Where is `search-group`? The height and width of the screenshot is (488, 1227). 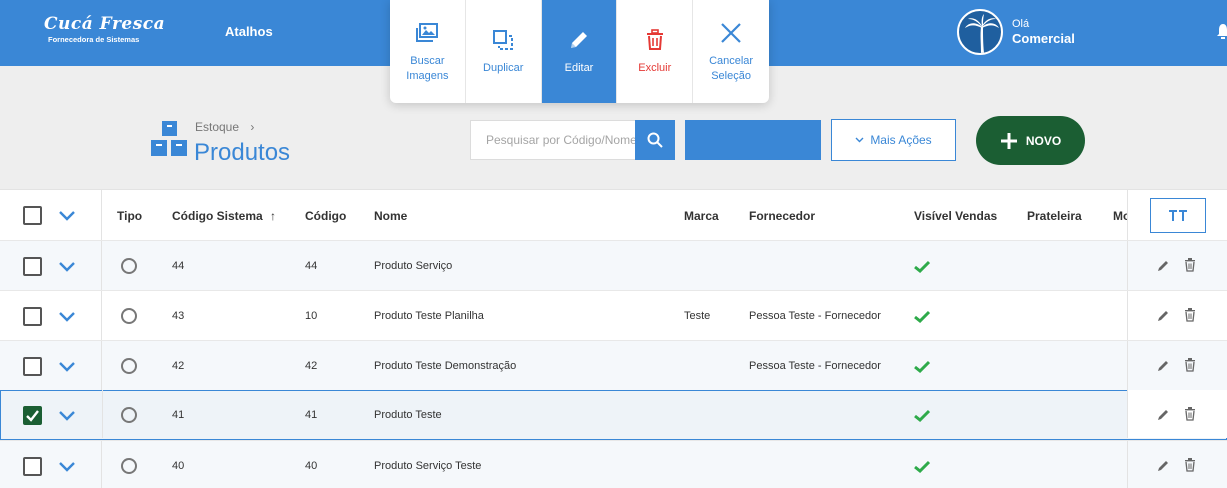
search-group is located at coordinates (572, 140).